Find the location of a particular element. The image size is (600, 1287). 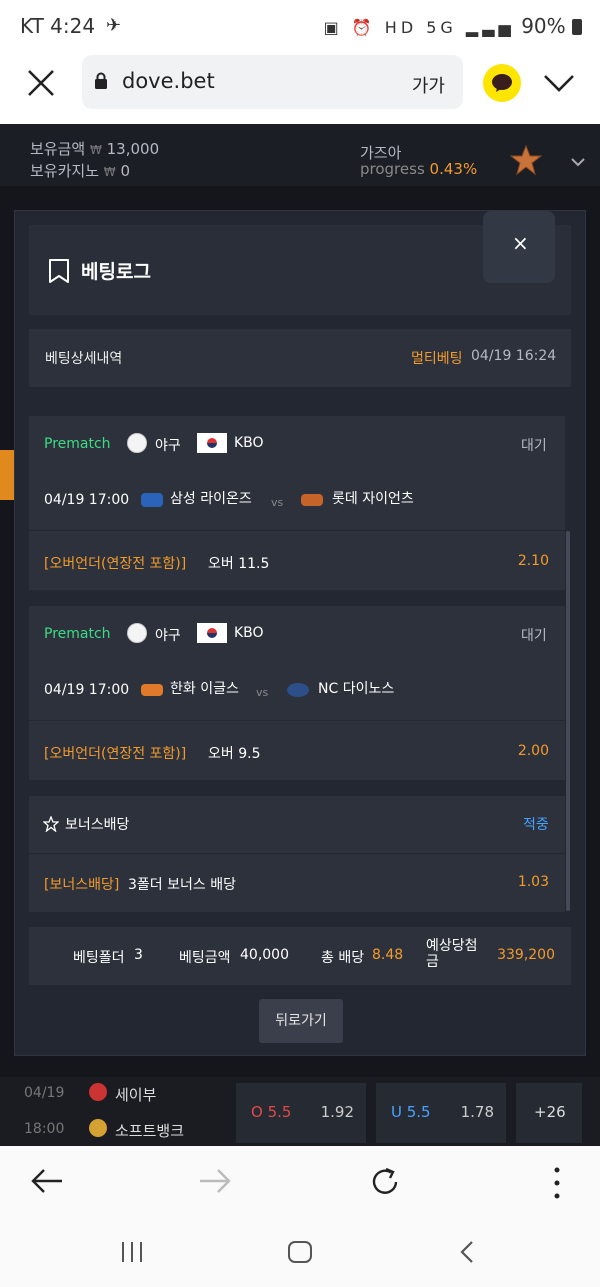

bet-pick: 오버 9.5 is located at coordinates (234, 754).